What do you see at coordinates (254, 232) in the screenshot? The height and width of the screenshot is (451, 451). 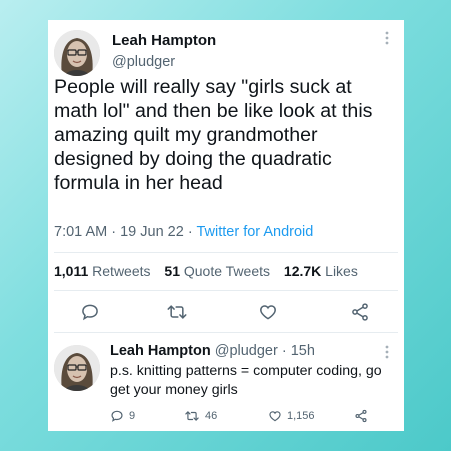 I see `tweet-source-link: Twitter for Android` at bounding box center [254, 232].